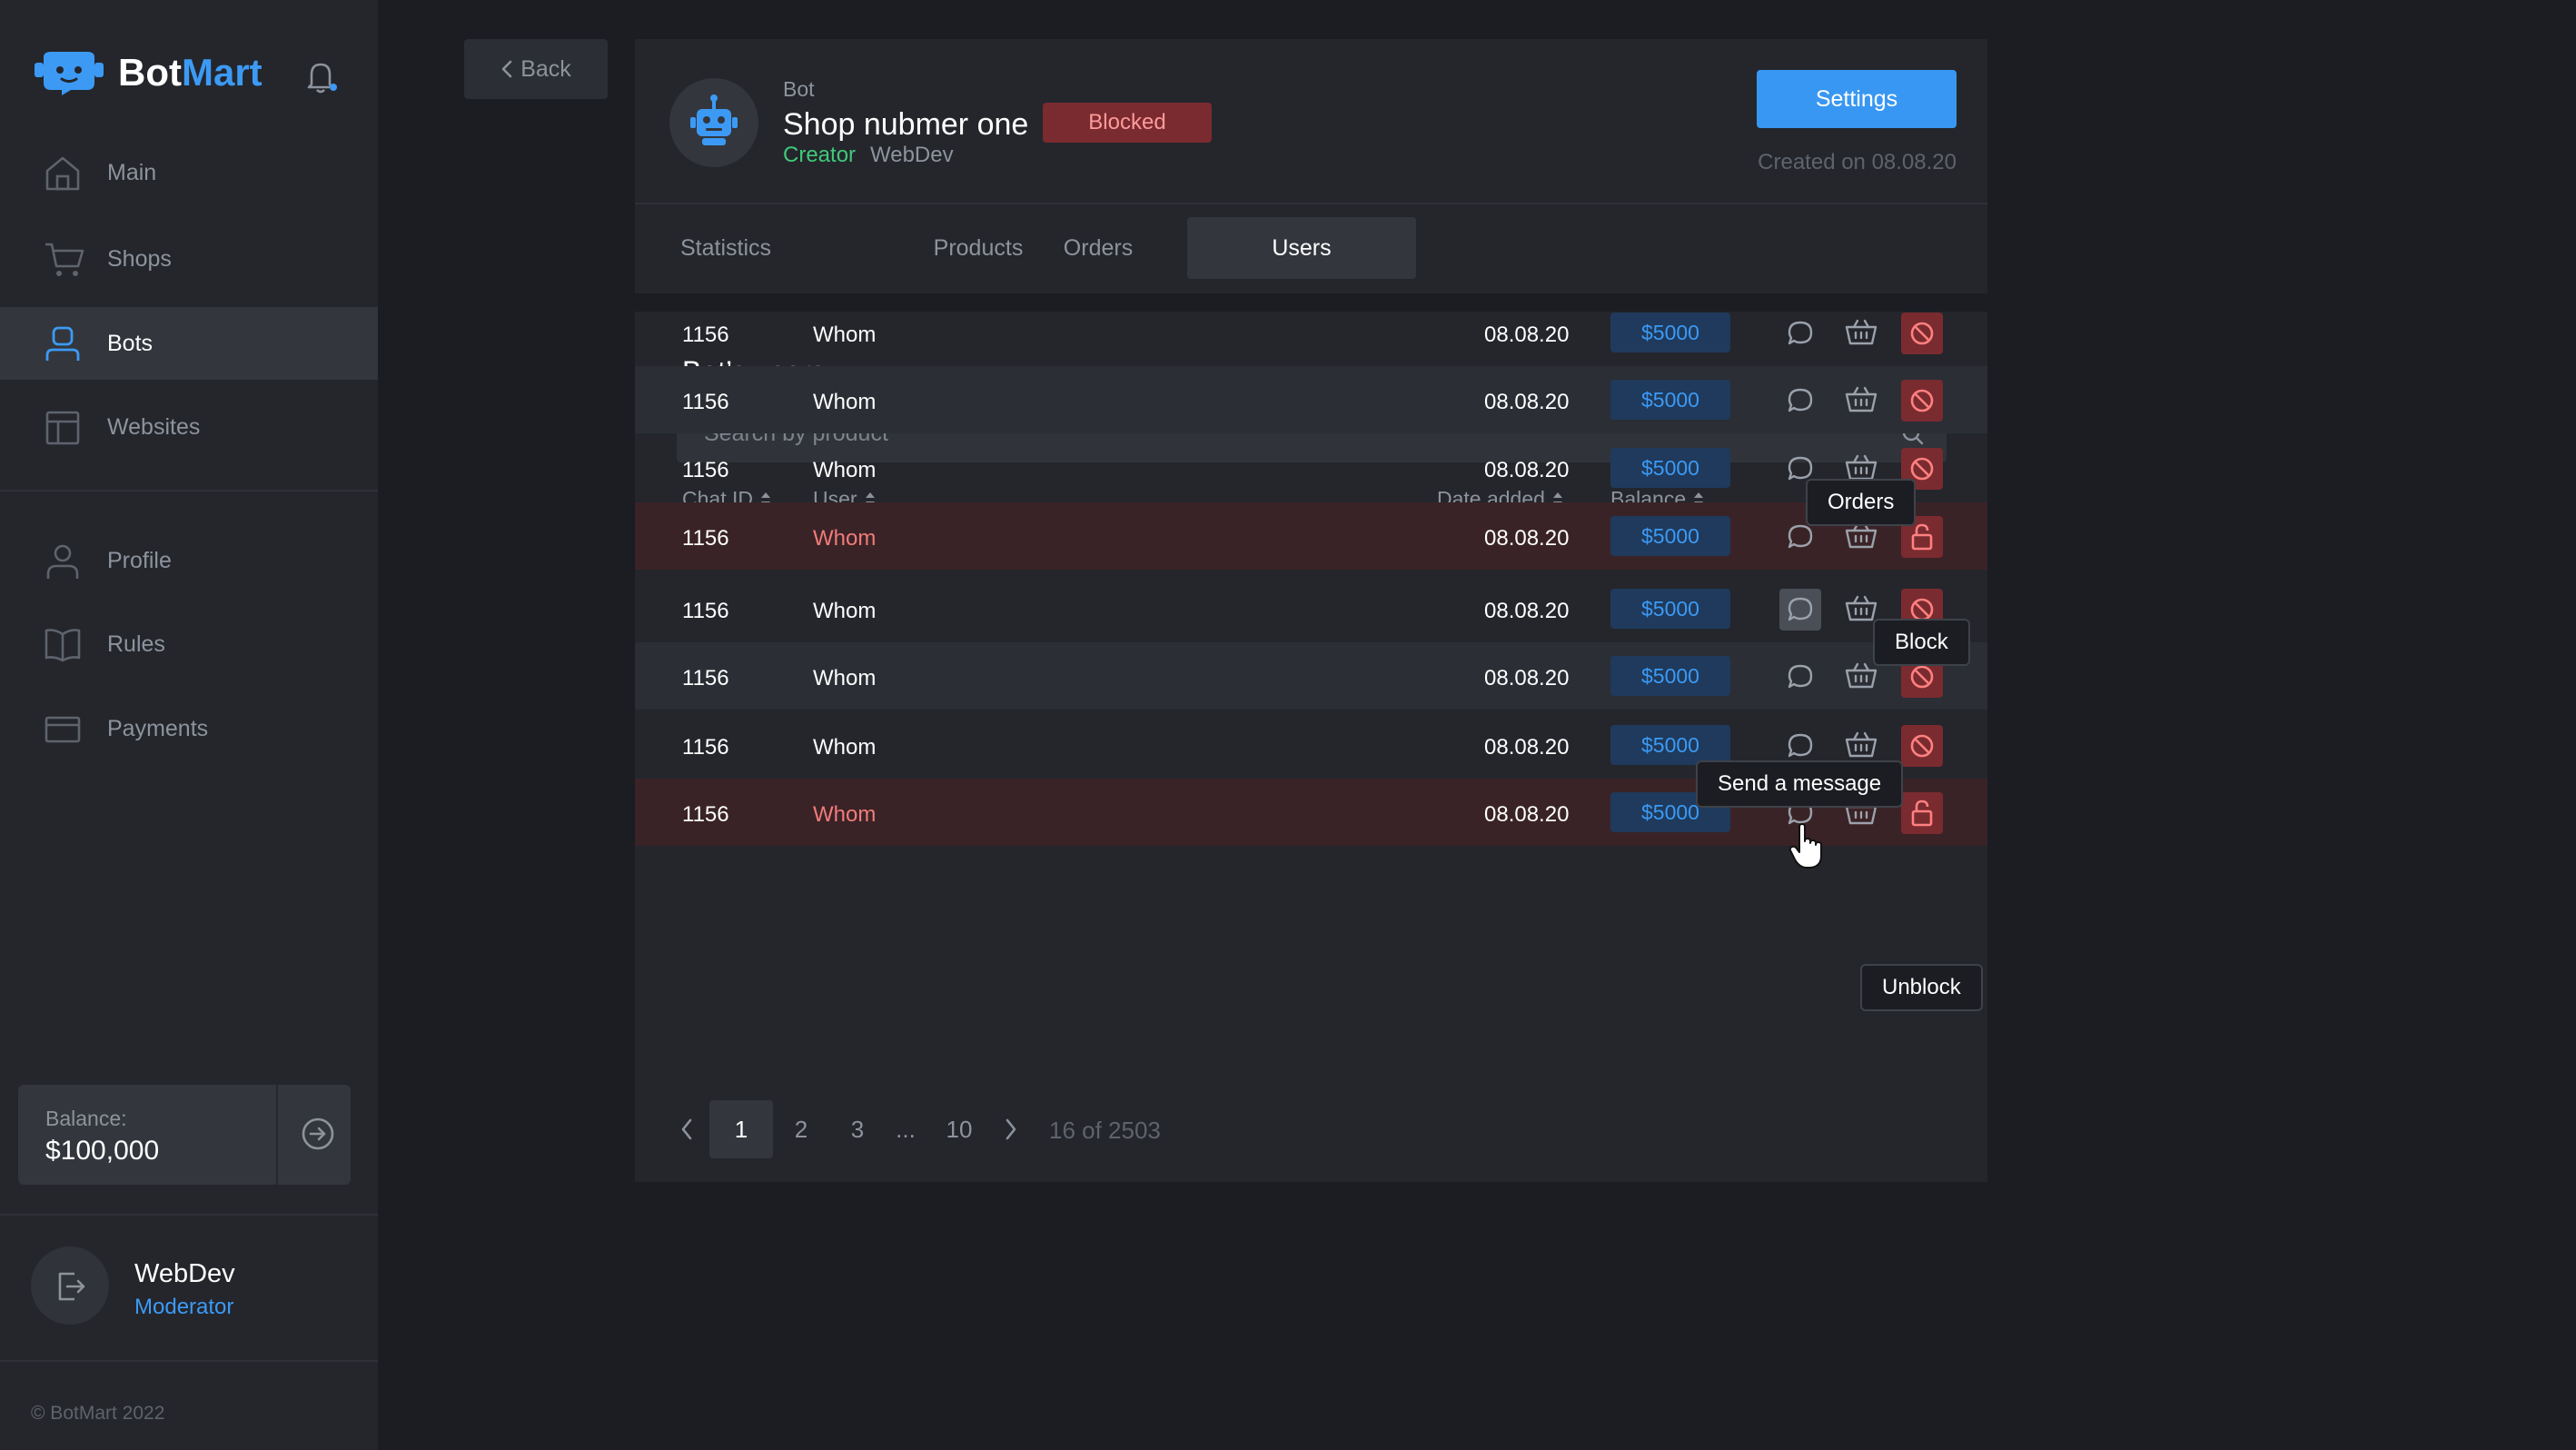 The image size is (2576, 1450). What do you see at coordinates (959, 1129) in the screenshot?
I see `pagination-page-10: 10` at bounding box center [959, 1129].